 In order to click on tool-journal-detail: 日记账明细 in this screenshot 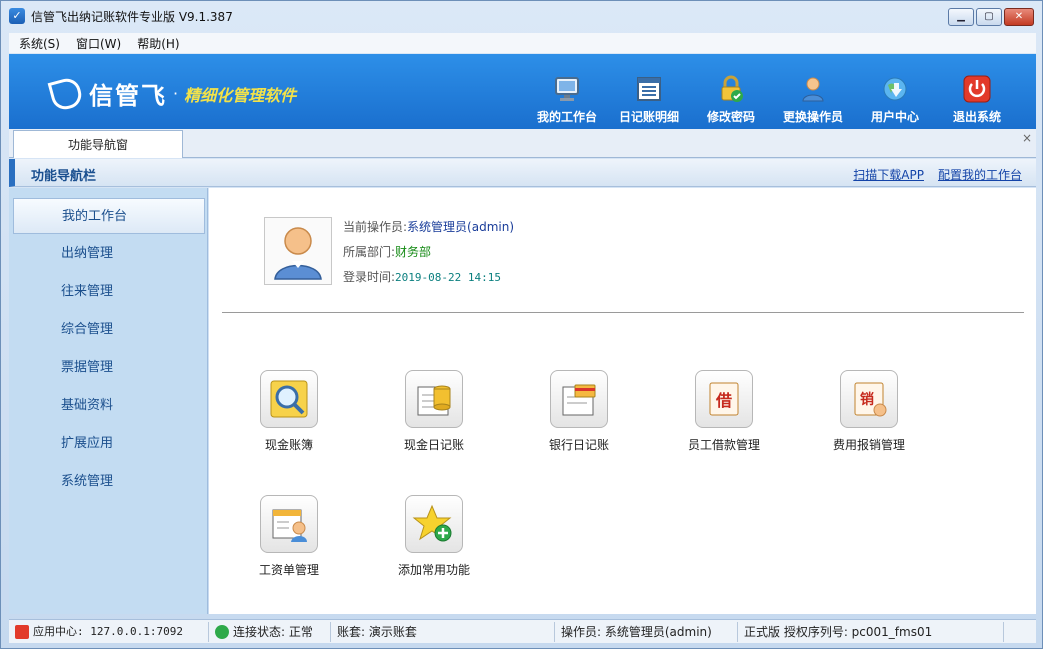, I will do `click(649, 99)`.